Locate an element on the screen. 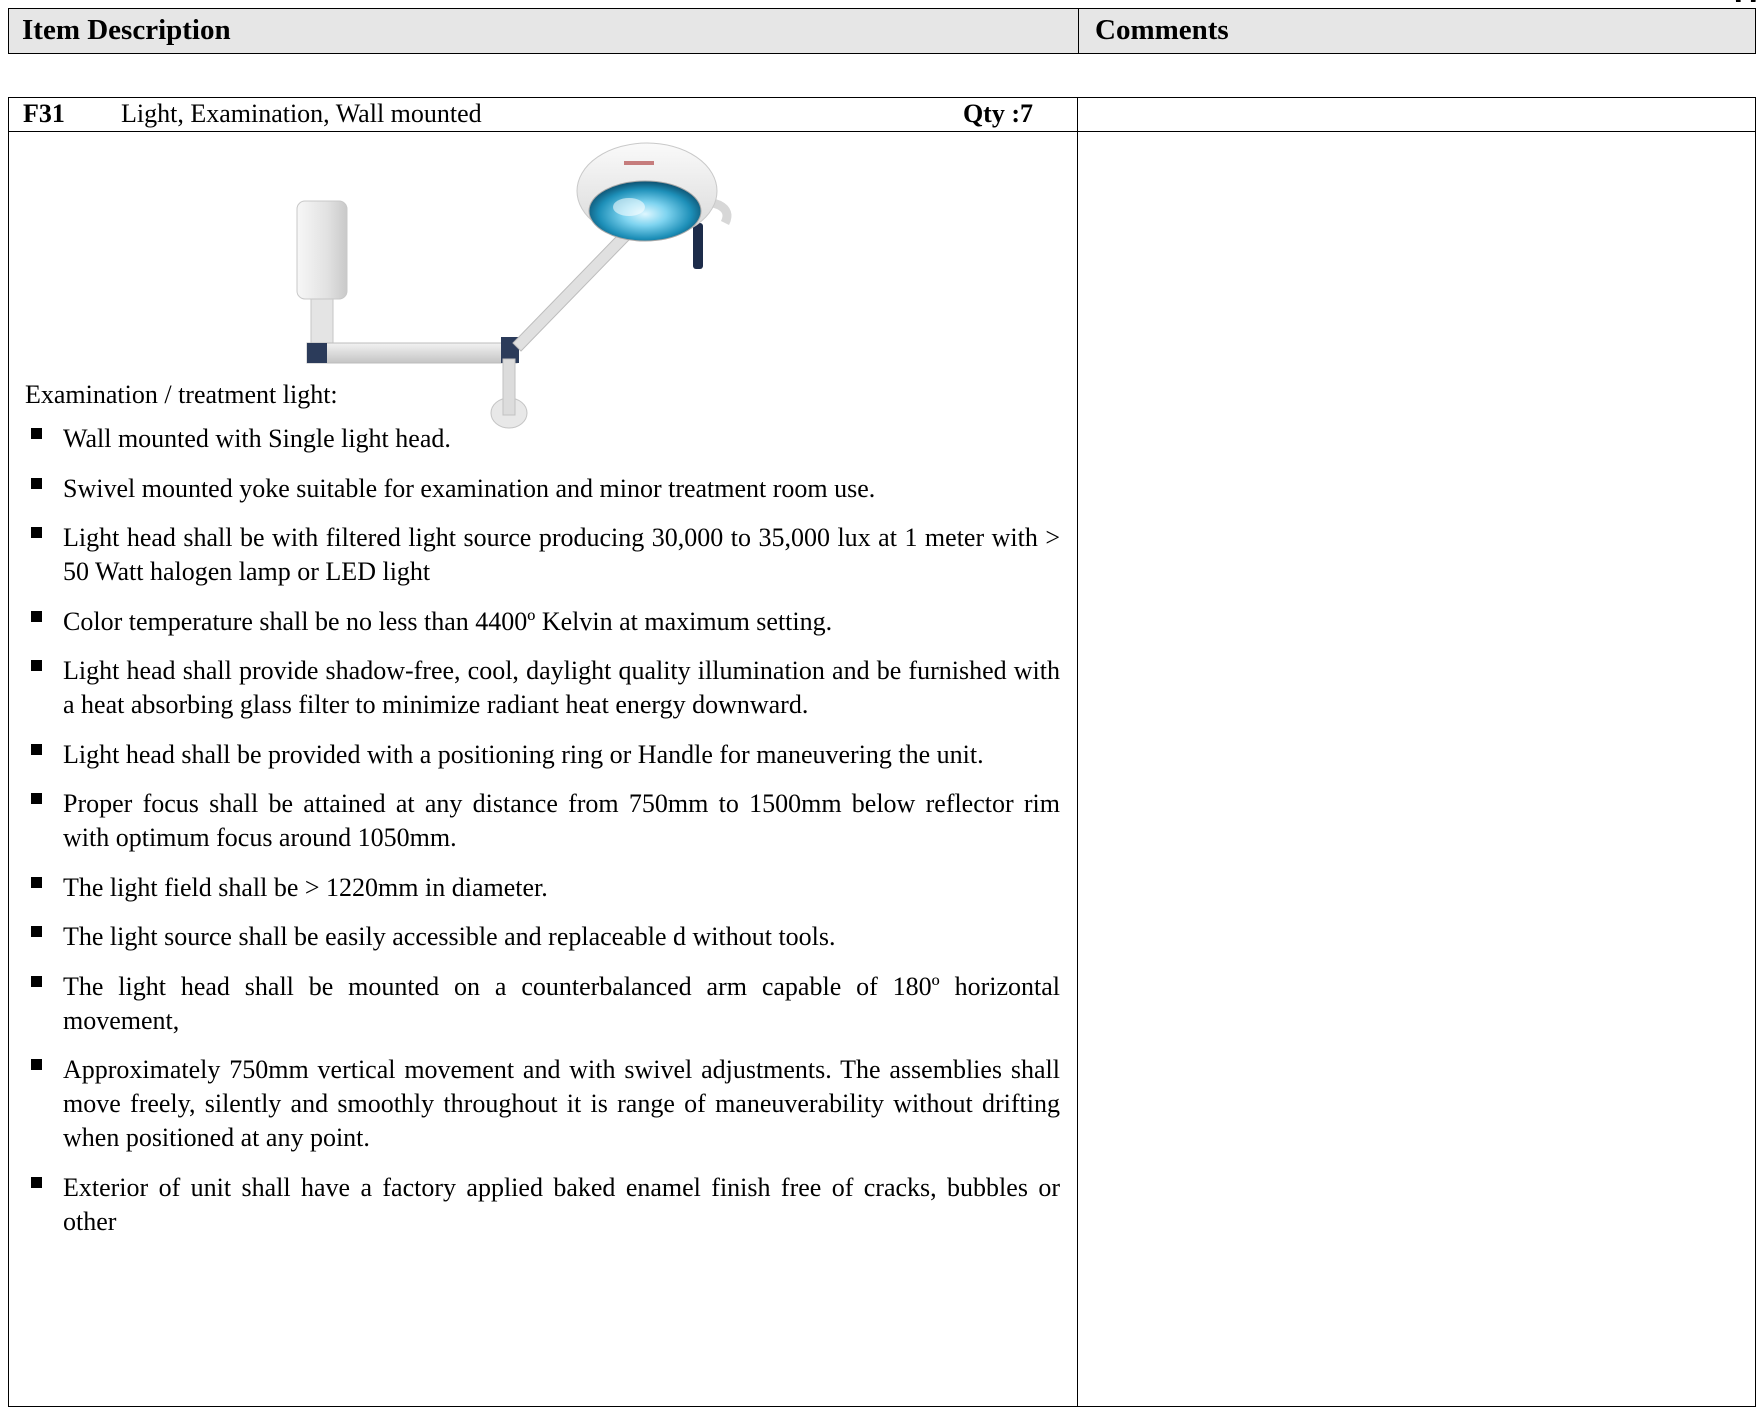 The width and height of the screenshot is (1756, 1407). spec-item: Wall mounted with Single light head. is located at coordinates (543, 439).